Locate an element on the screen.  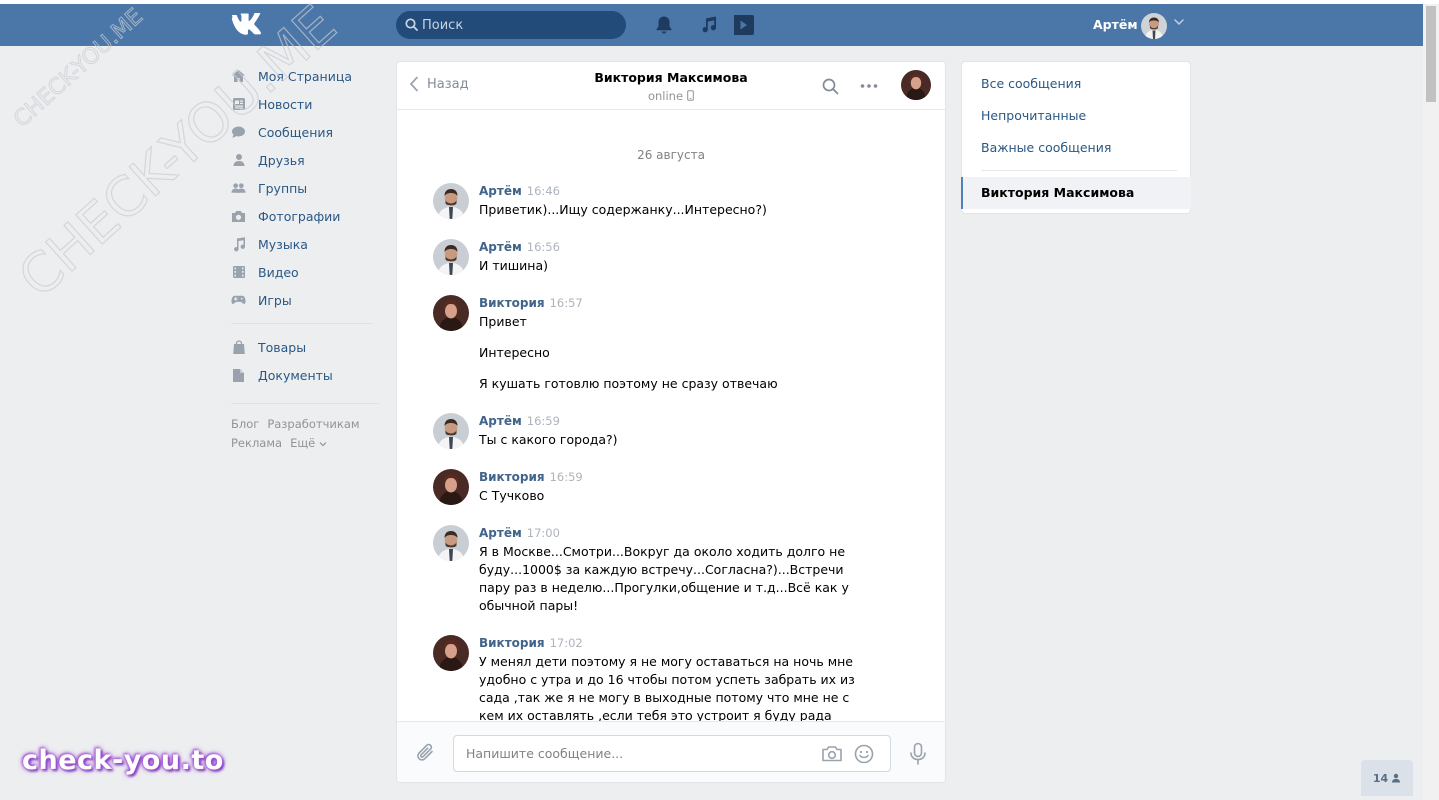
filter-important: Важные сообщения is located at coordinates (1046, 147).